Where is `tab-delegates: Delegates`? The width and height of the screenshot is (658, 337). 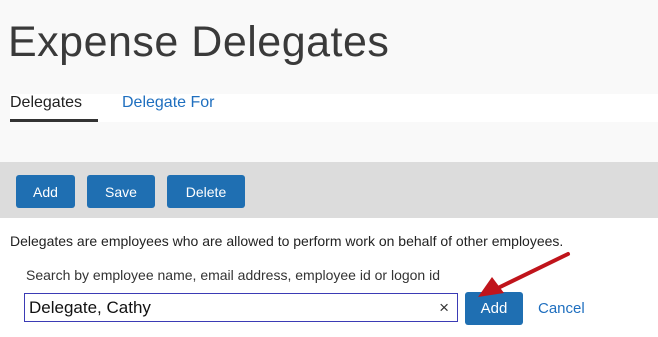 tab-delegates: Delegates is located at coordinates (46, 105).